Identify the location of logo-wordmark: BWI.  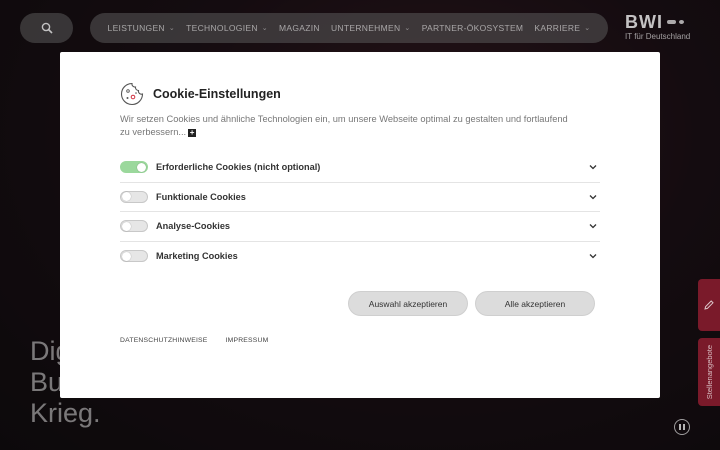
(644, 22).